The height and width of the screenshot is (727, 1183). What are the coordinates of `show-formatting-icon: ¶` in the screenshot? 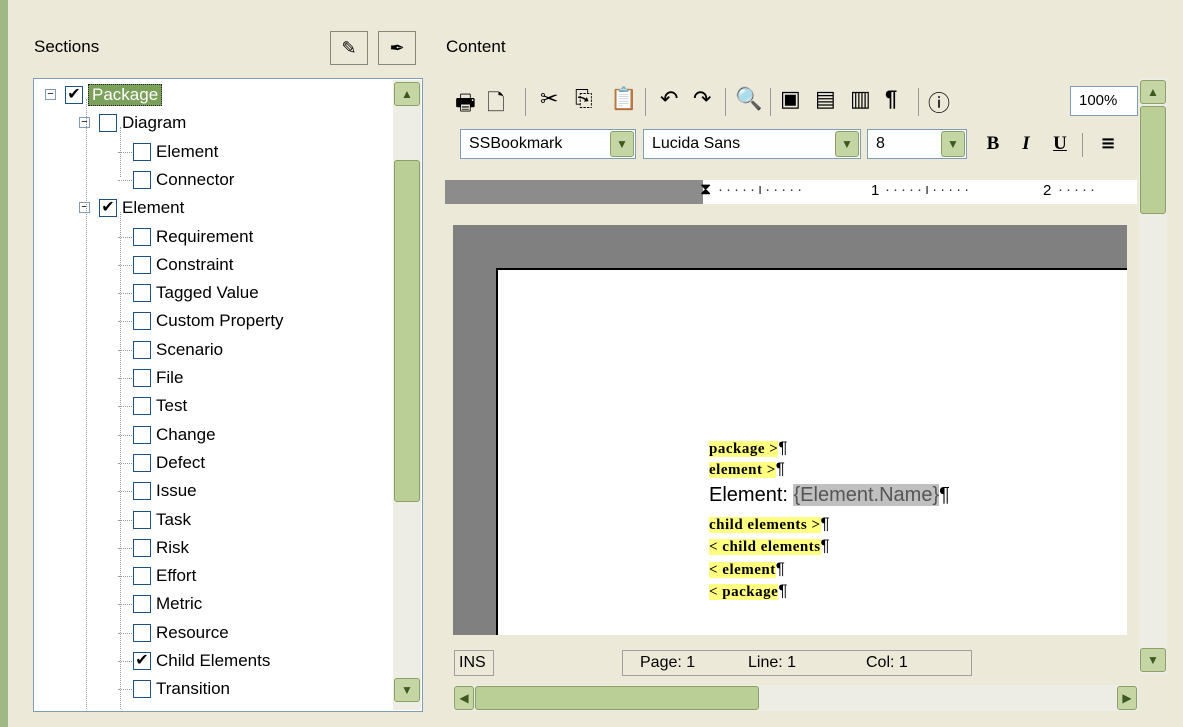 It's located at (891, 99).